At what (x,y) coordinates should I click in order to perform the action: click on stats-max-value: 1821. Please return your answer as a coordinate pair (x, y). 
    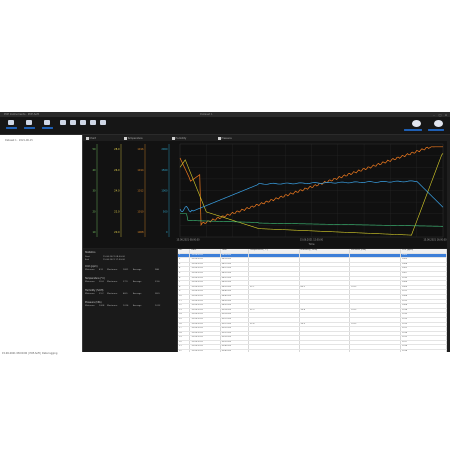
    Looking at the image, I should click on (126, 270).